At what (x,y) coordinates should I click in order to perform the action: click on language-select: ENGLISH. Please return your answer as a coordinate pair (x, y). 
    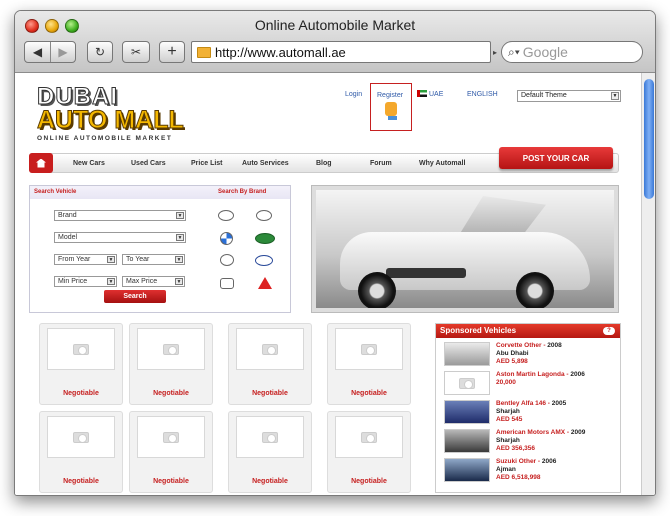
    Looking at the image, I should click on (482, 94).